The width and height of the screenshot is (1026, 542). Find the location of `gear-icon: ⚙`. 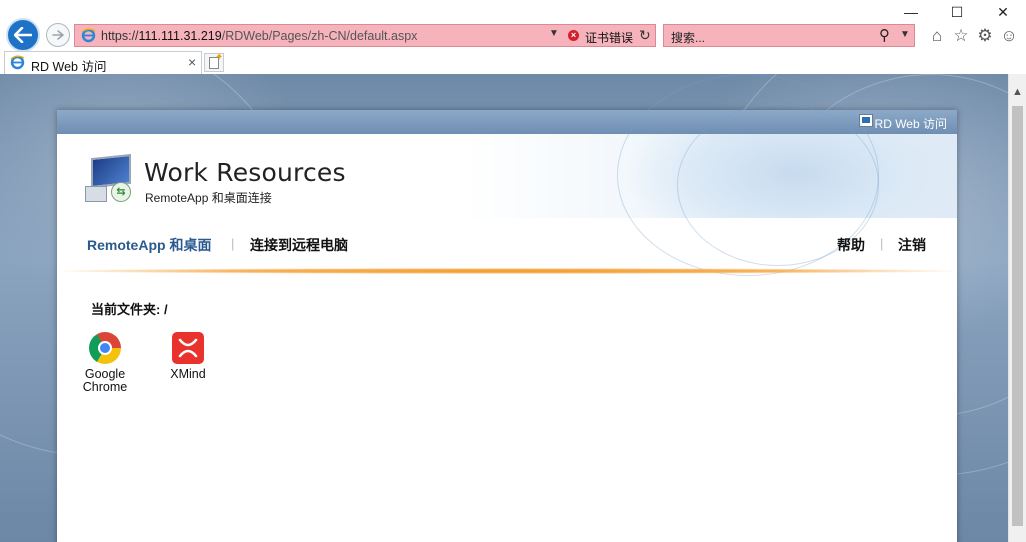

gear-icon: ⚙ is located at coordinates (985, 36).